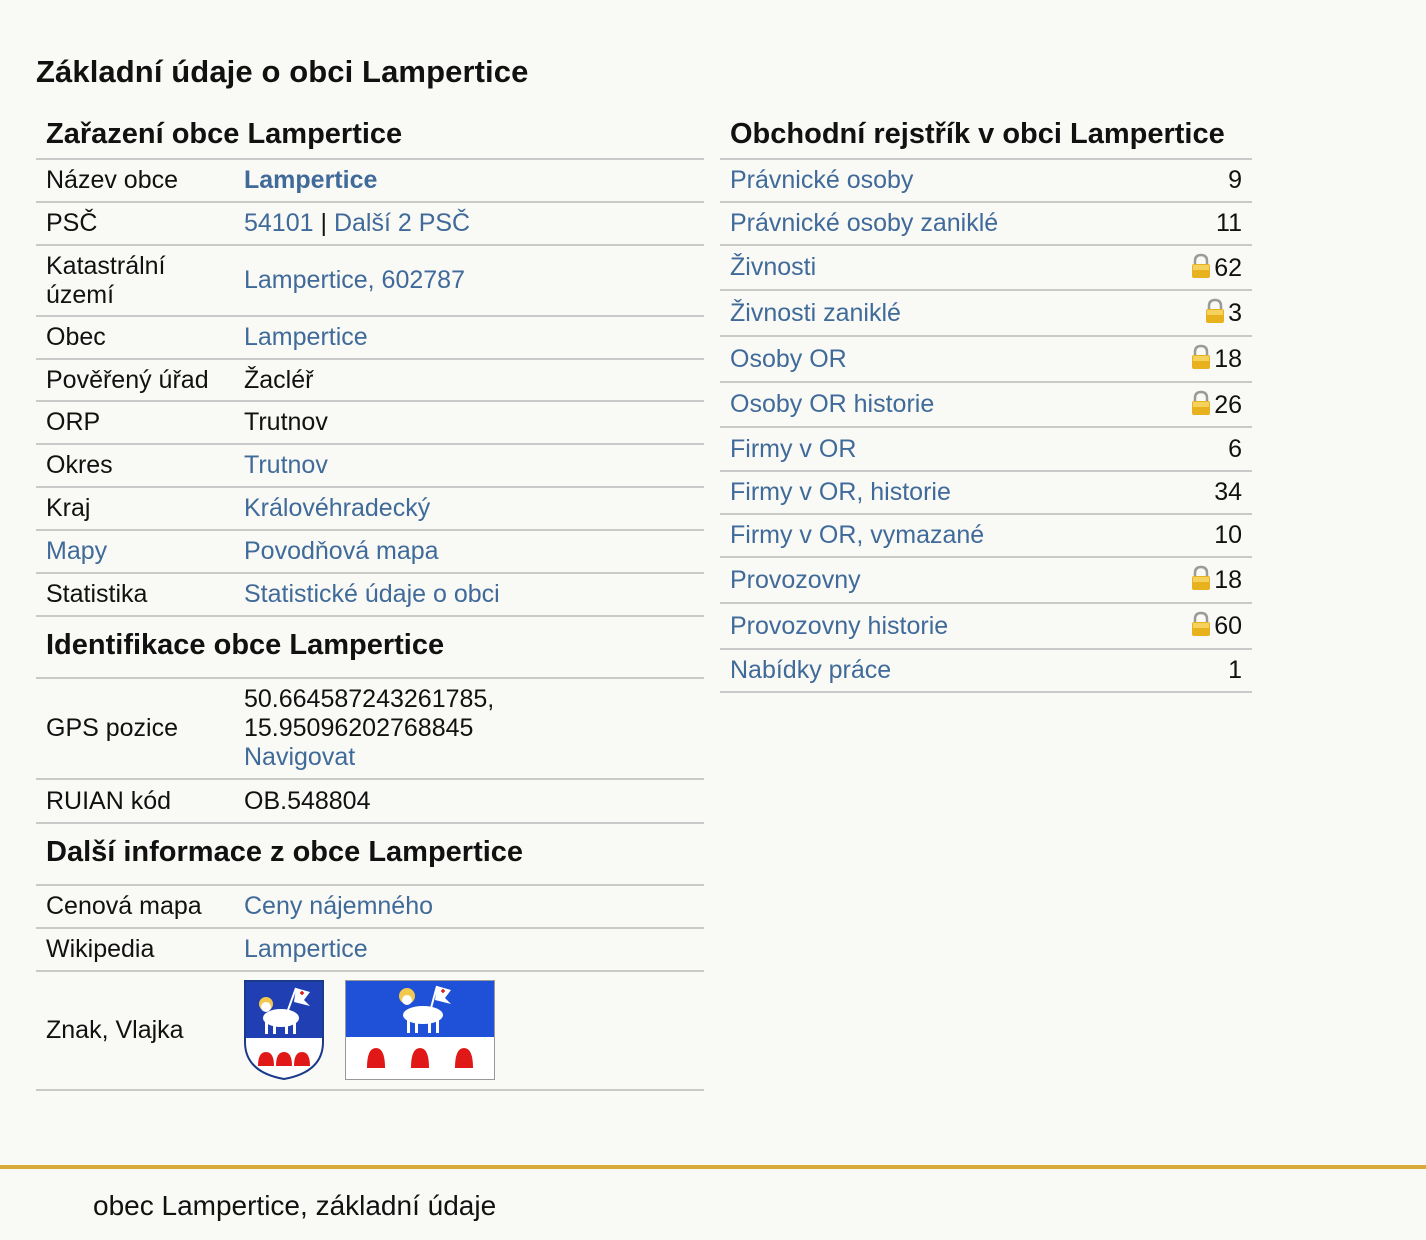  What do you see at coordinates (370, 466) in the screenshot?
I see `table-row: Okres Trutnov` at bounding box center [370, 466].